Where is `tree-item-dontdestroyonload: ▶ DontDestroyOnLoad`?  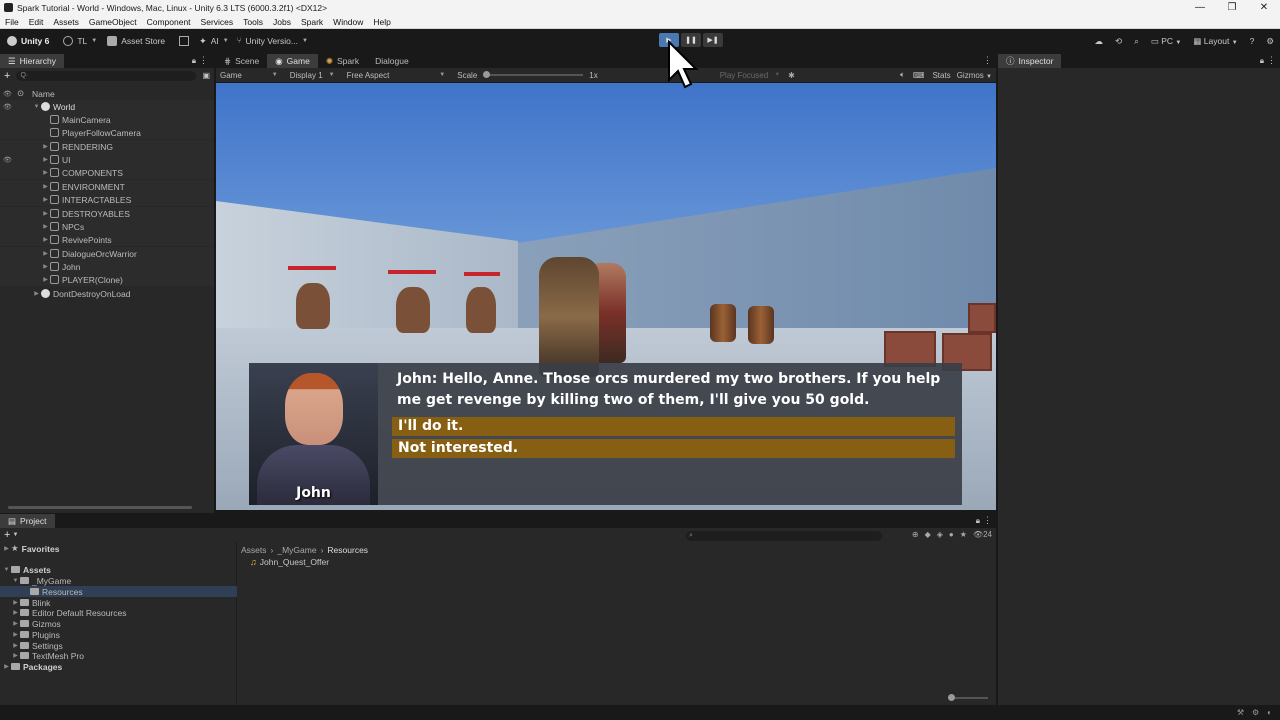
tree-item-dontdestroyonload: ▶ DontDestroyOnLoad is located at coordinates (107, 293).